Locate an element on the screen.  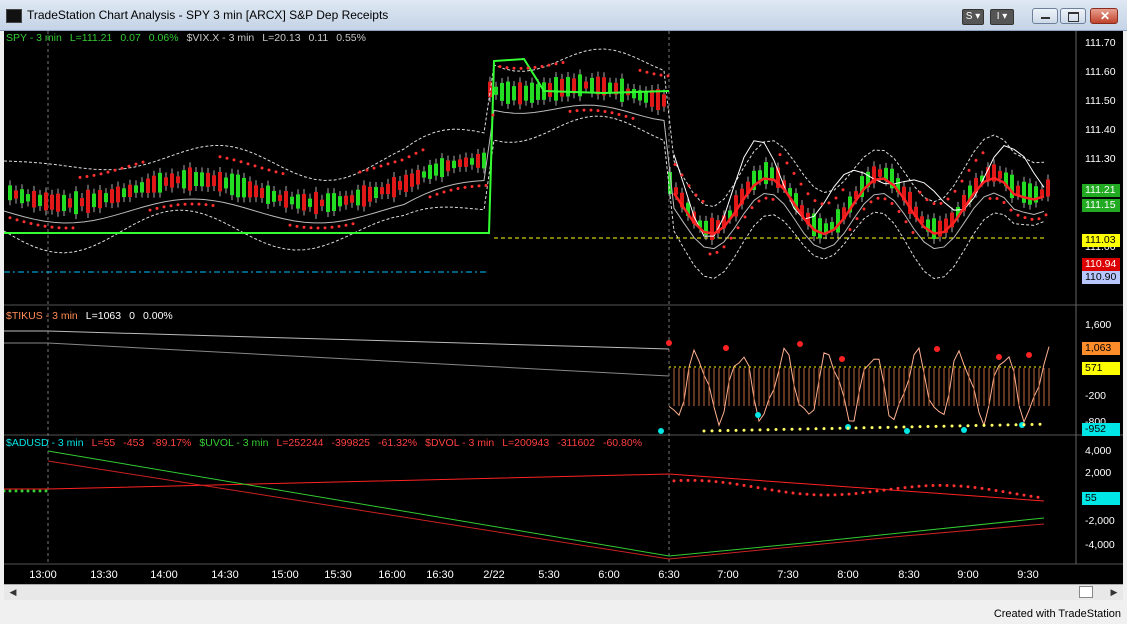
style-dropdown-button: S ▾ is located at coordinates (973, 17).